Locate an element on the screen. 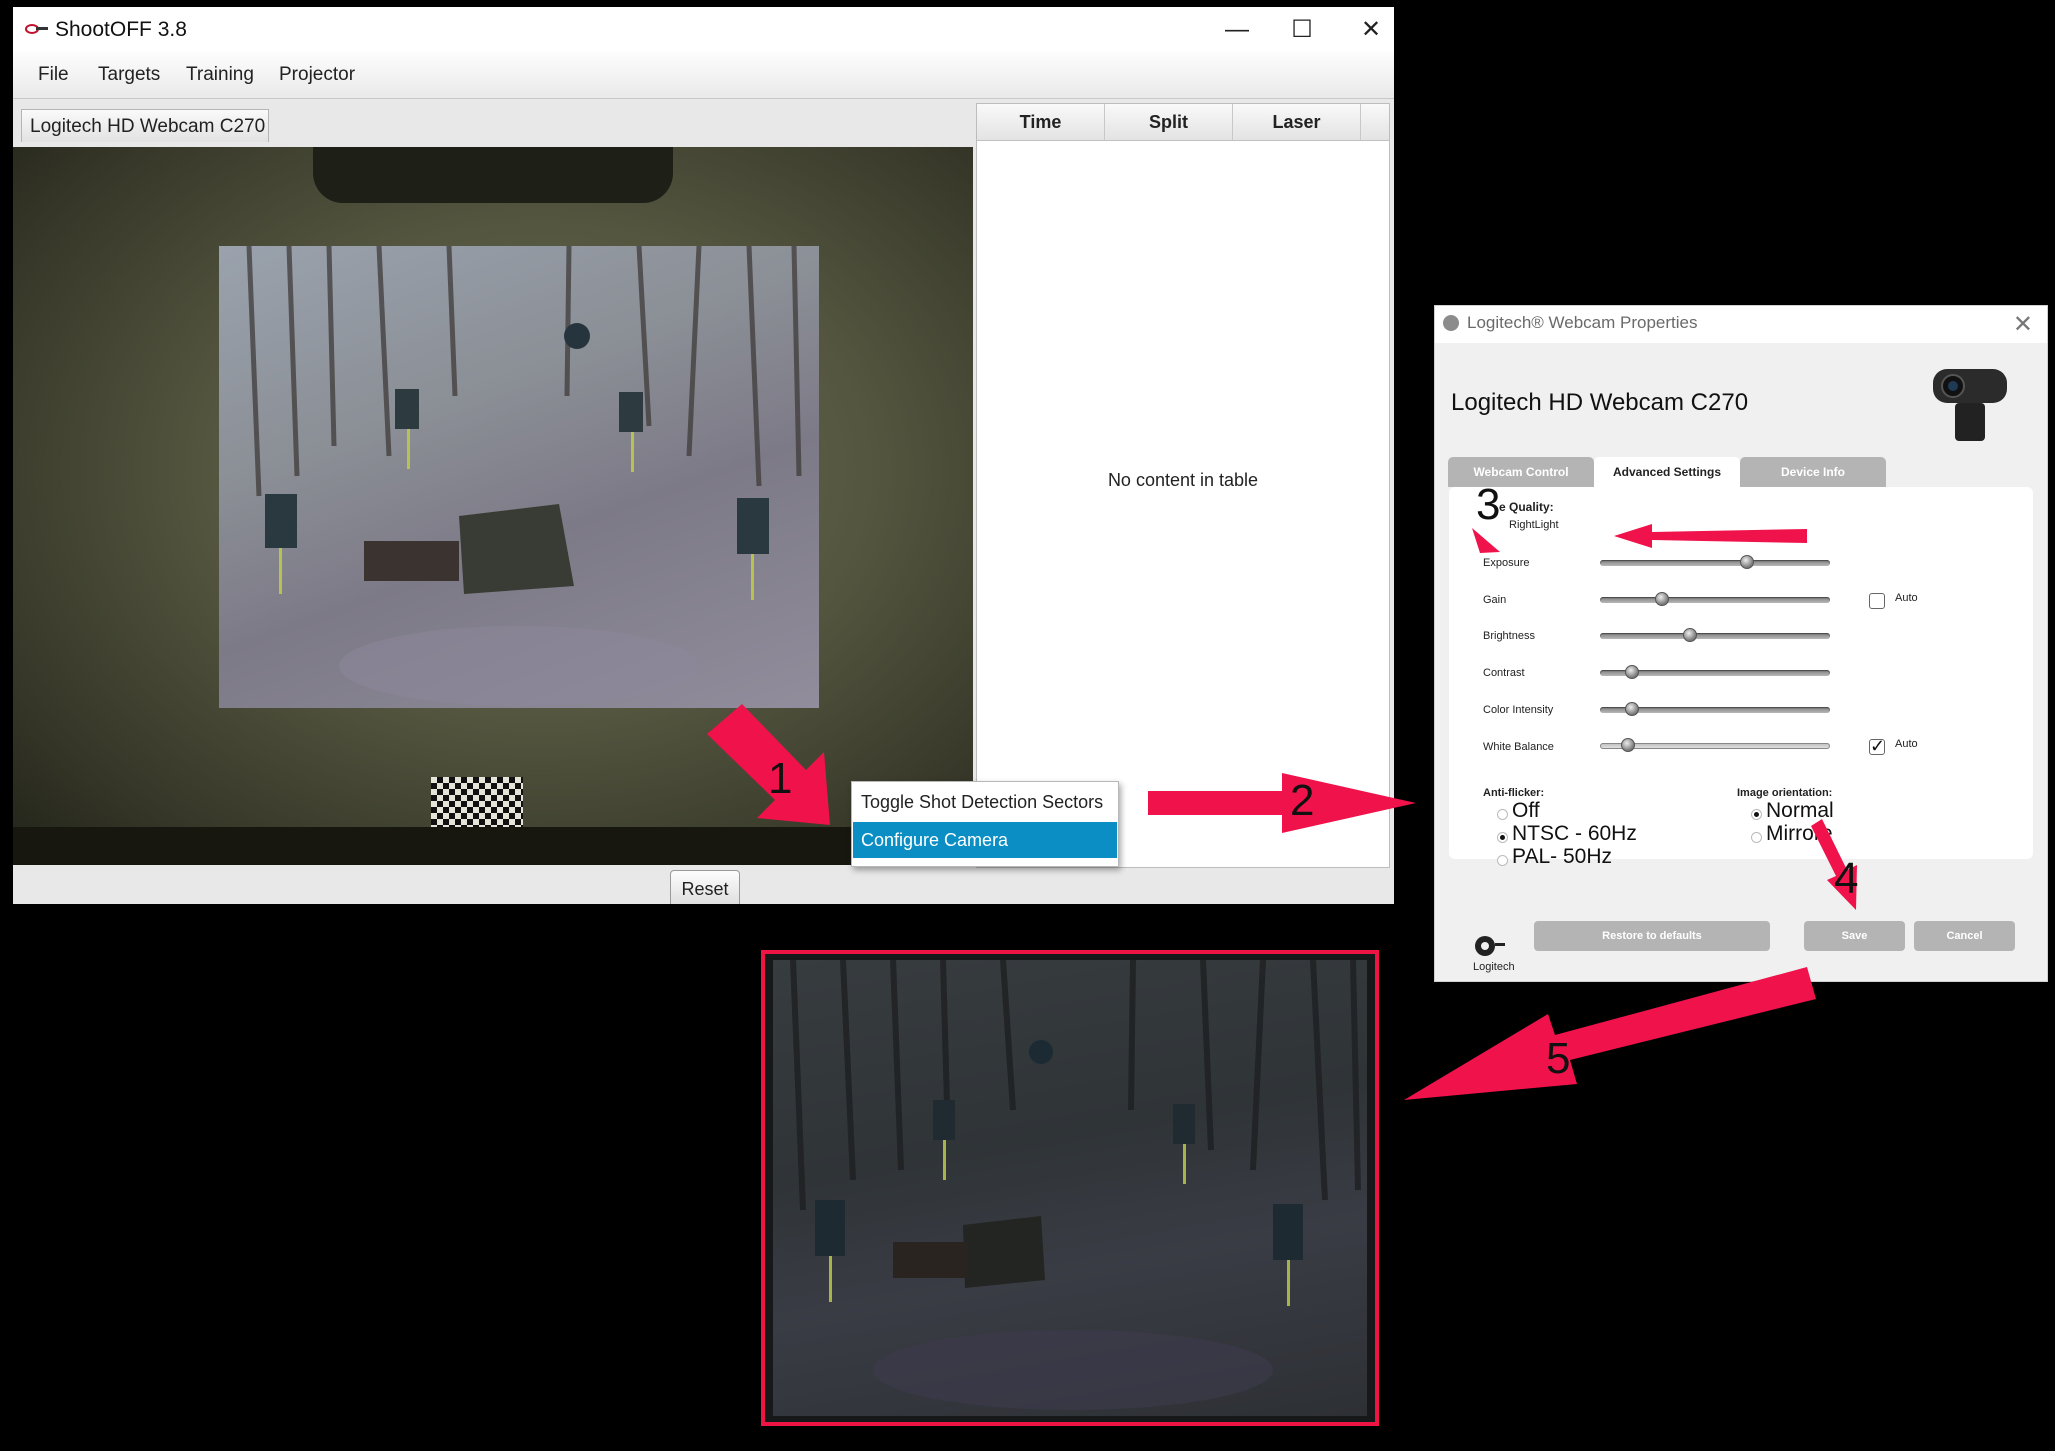 The height and width of the screenshot is (1451, 2055). maximize-button: ☐ is located at coordinates (1302, 29).